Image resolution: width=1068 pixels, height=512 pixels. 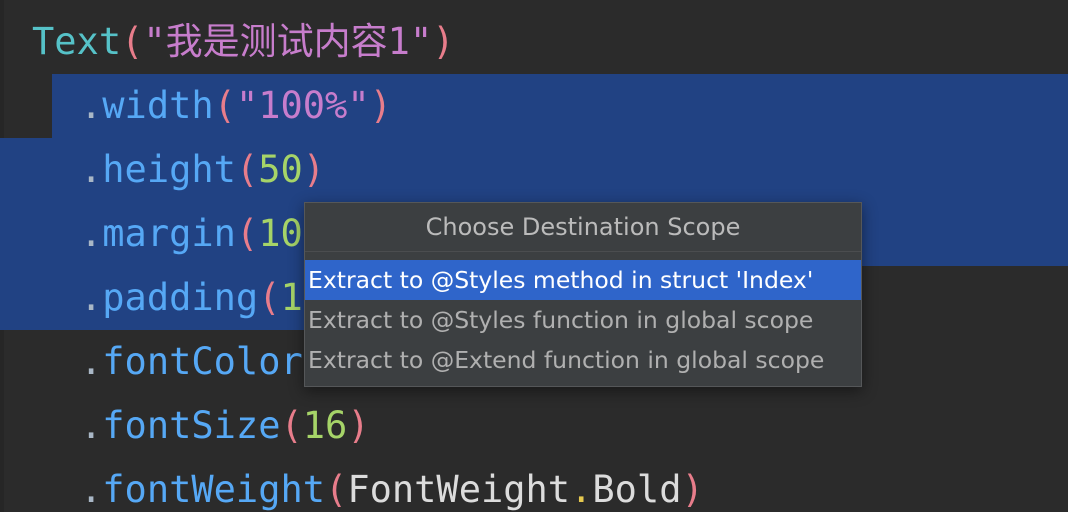 I want to click on enum-value: Bold, so click(x=637, y=489).